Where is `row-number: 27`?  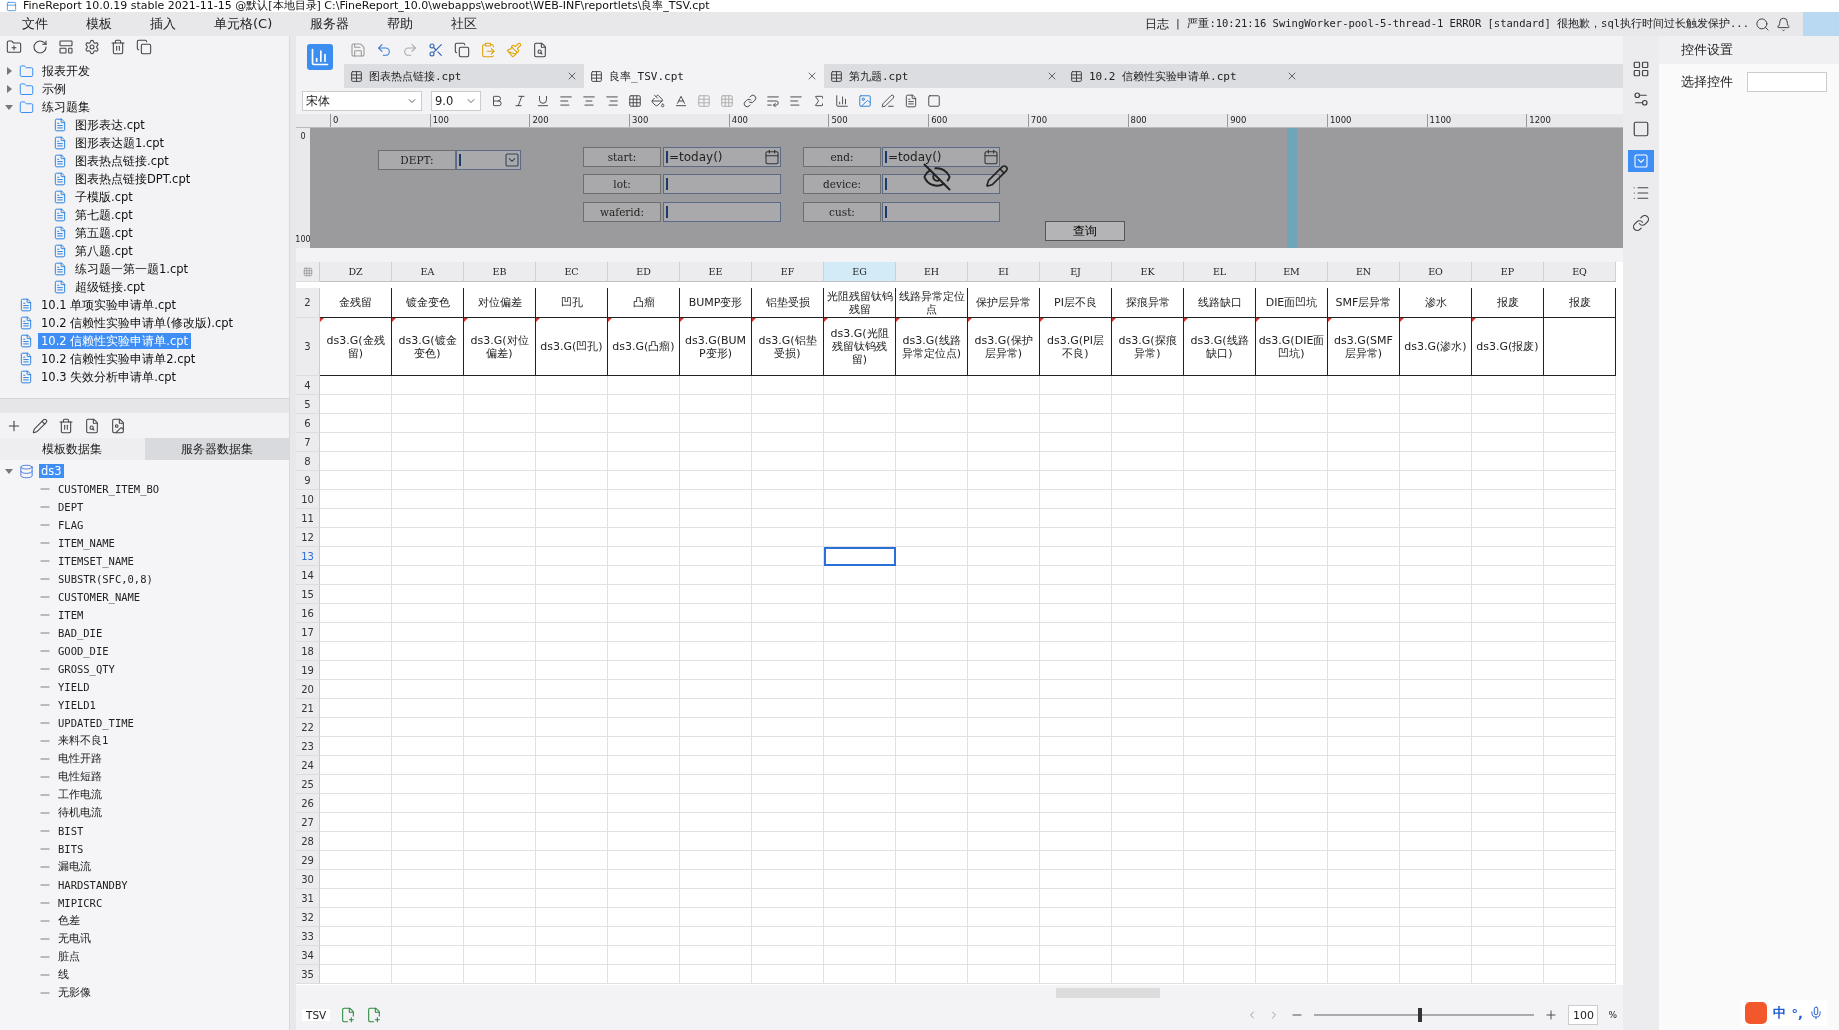
row-number: 27 is located at coordinates (308, 822).